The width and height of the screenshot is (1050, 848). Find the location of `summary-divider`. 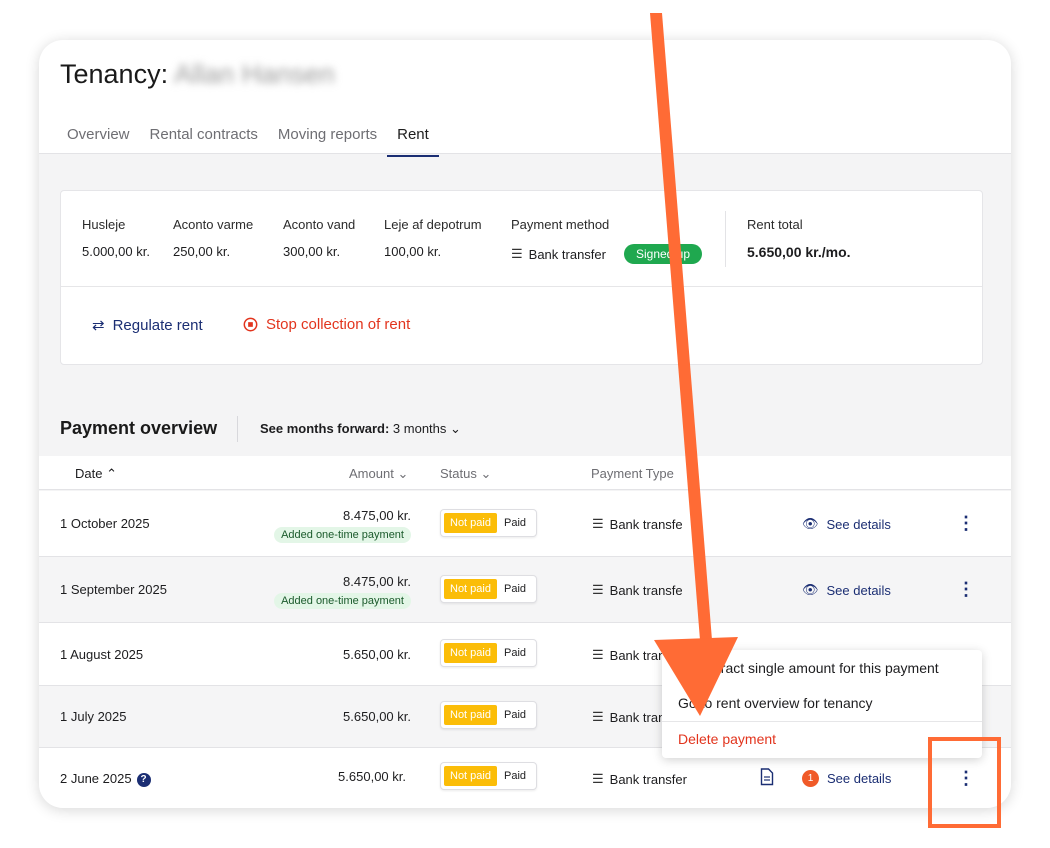

summary-divider is located at coordinates (725, 239).